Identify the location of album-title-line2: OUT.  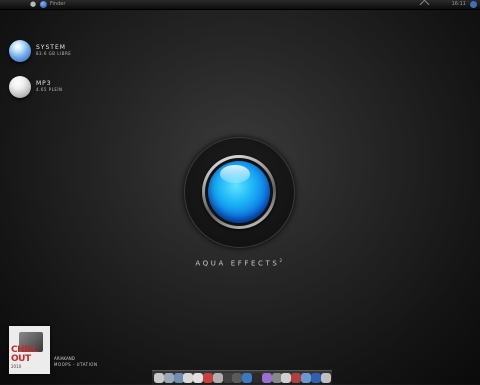
(21, 359).